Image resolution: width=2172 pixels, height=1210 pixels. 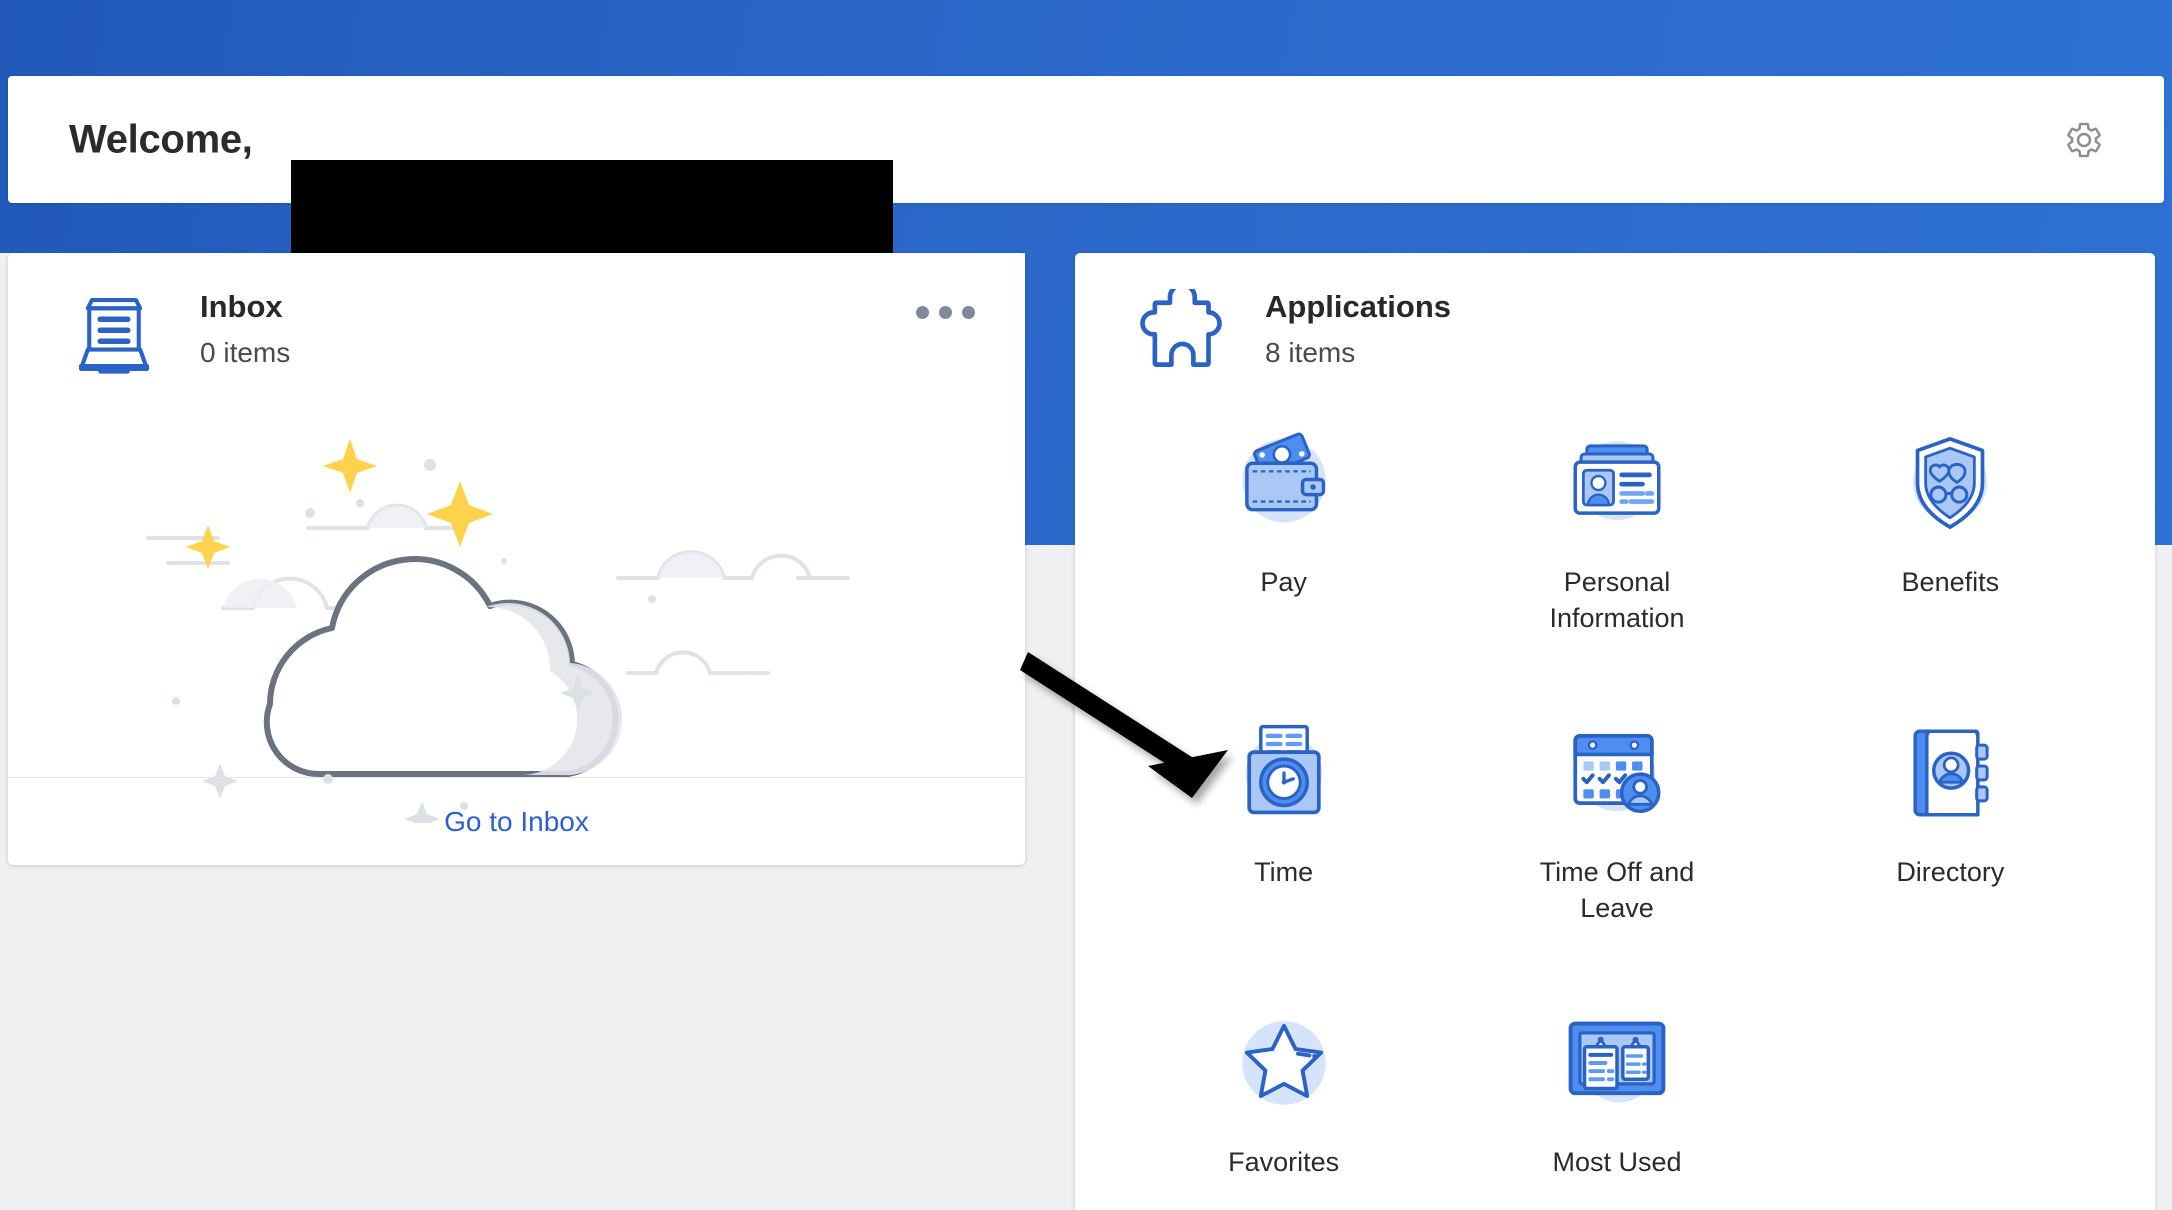 I want to click on app-tile-benefits: Benefits, so click(x=1950, y=530).